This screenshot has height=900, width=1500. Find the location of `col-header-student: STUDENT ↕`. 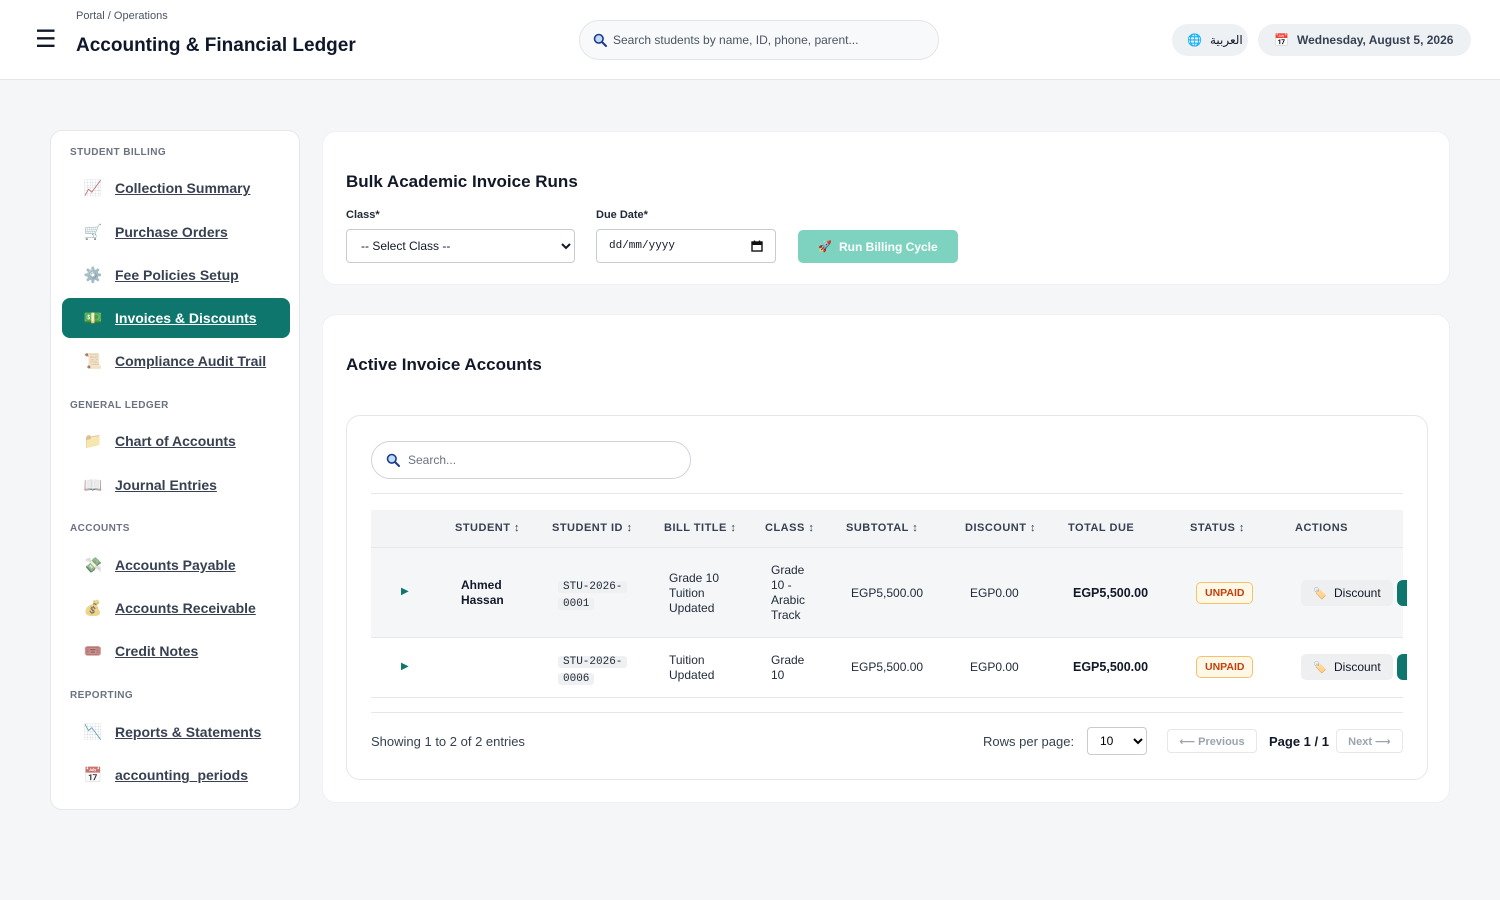

col-header-student: STUDENT ↕ is located at coordinates (487, 528).